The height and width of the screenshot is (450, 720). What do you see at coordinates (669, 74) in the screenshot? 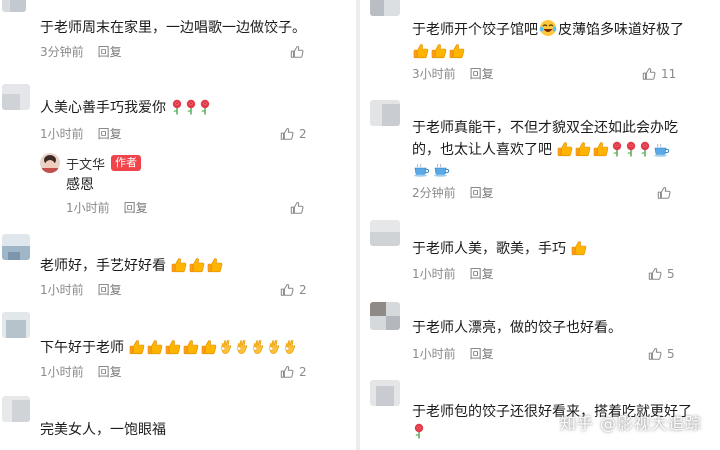
I see `like-count: 11` at bounding box center [669, 74].